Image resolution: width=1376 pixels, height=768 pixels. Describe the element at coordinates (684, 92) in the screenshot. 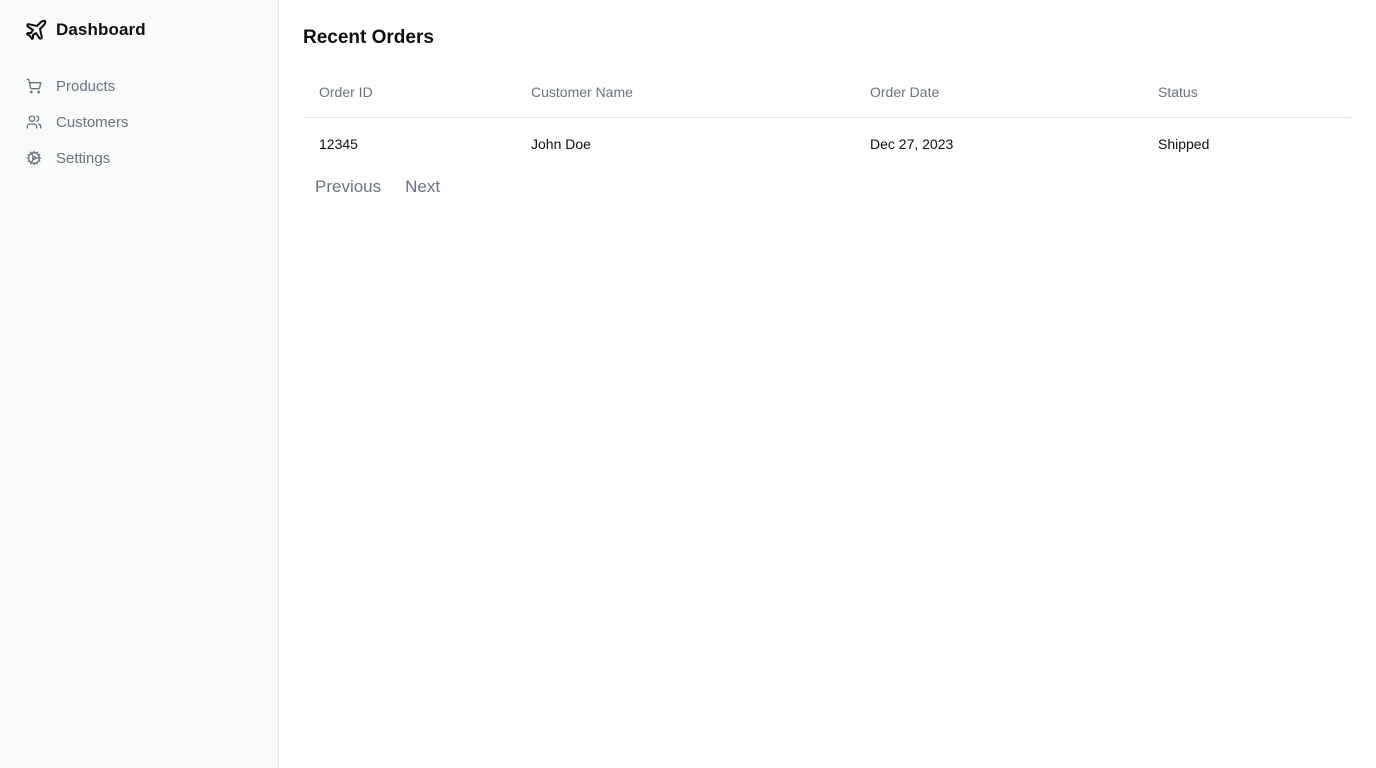

I see `column-header-customer-name: Customer Name` at that location.